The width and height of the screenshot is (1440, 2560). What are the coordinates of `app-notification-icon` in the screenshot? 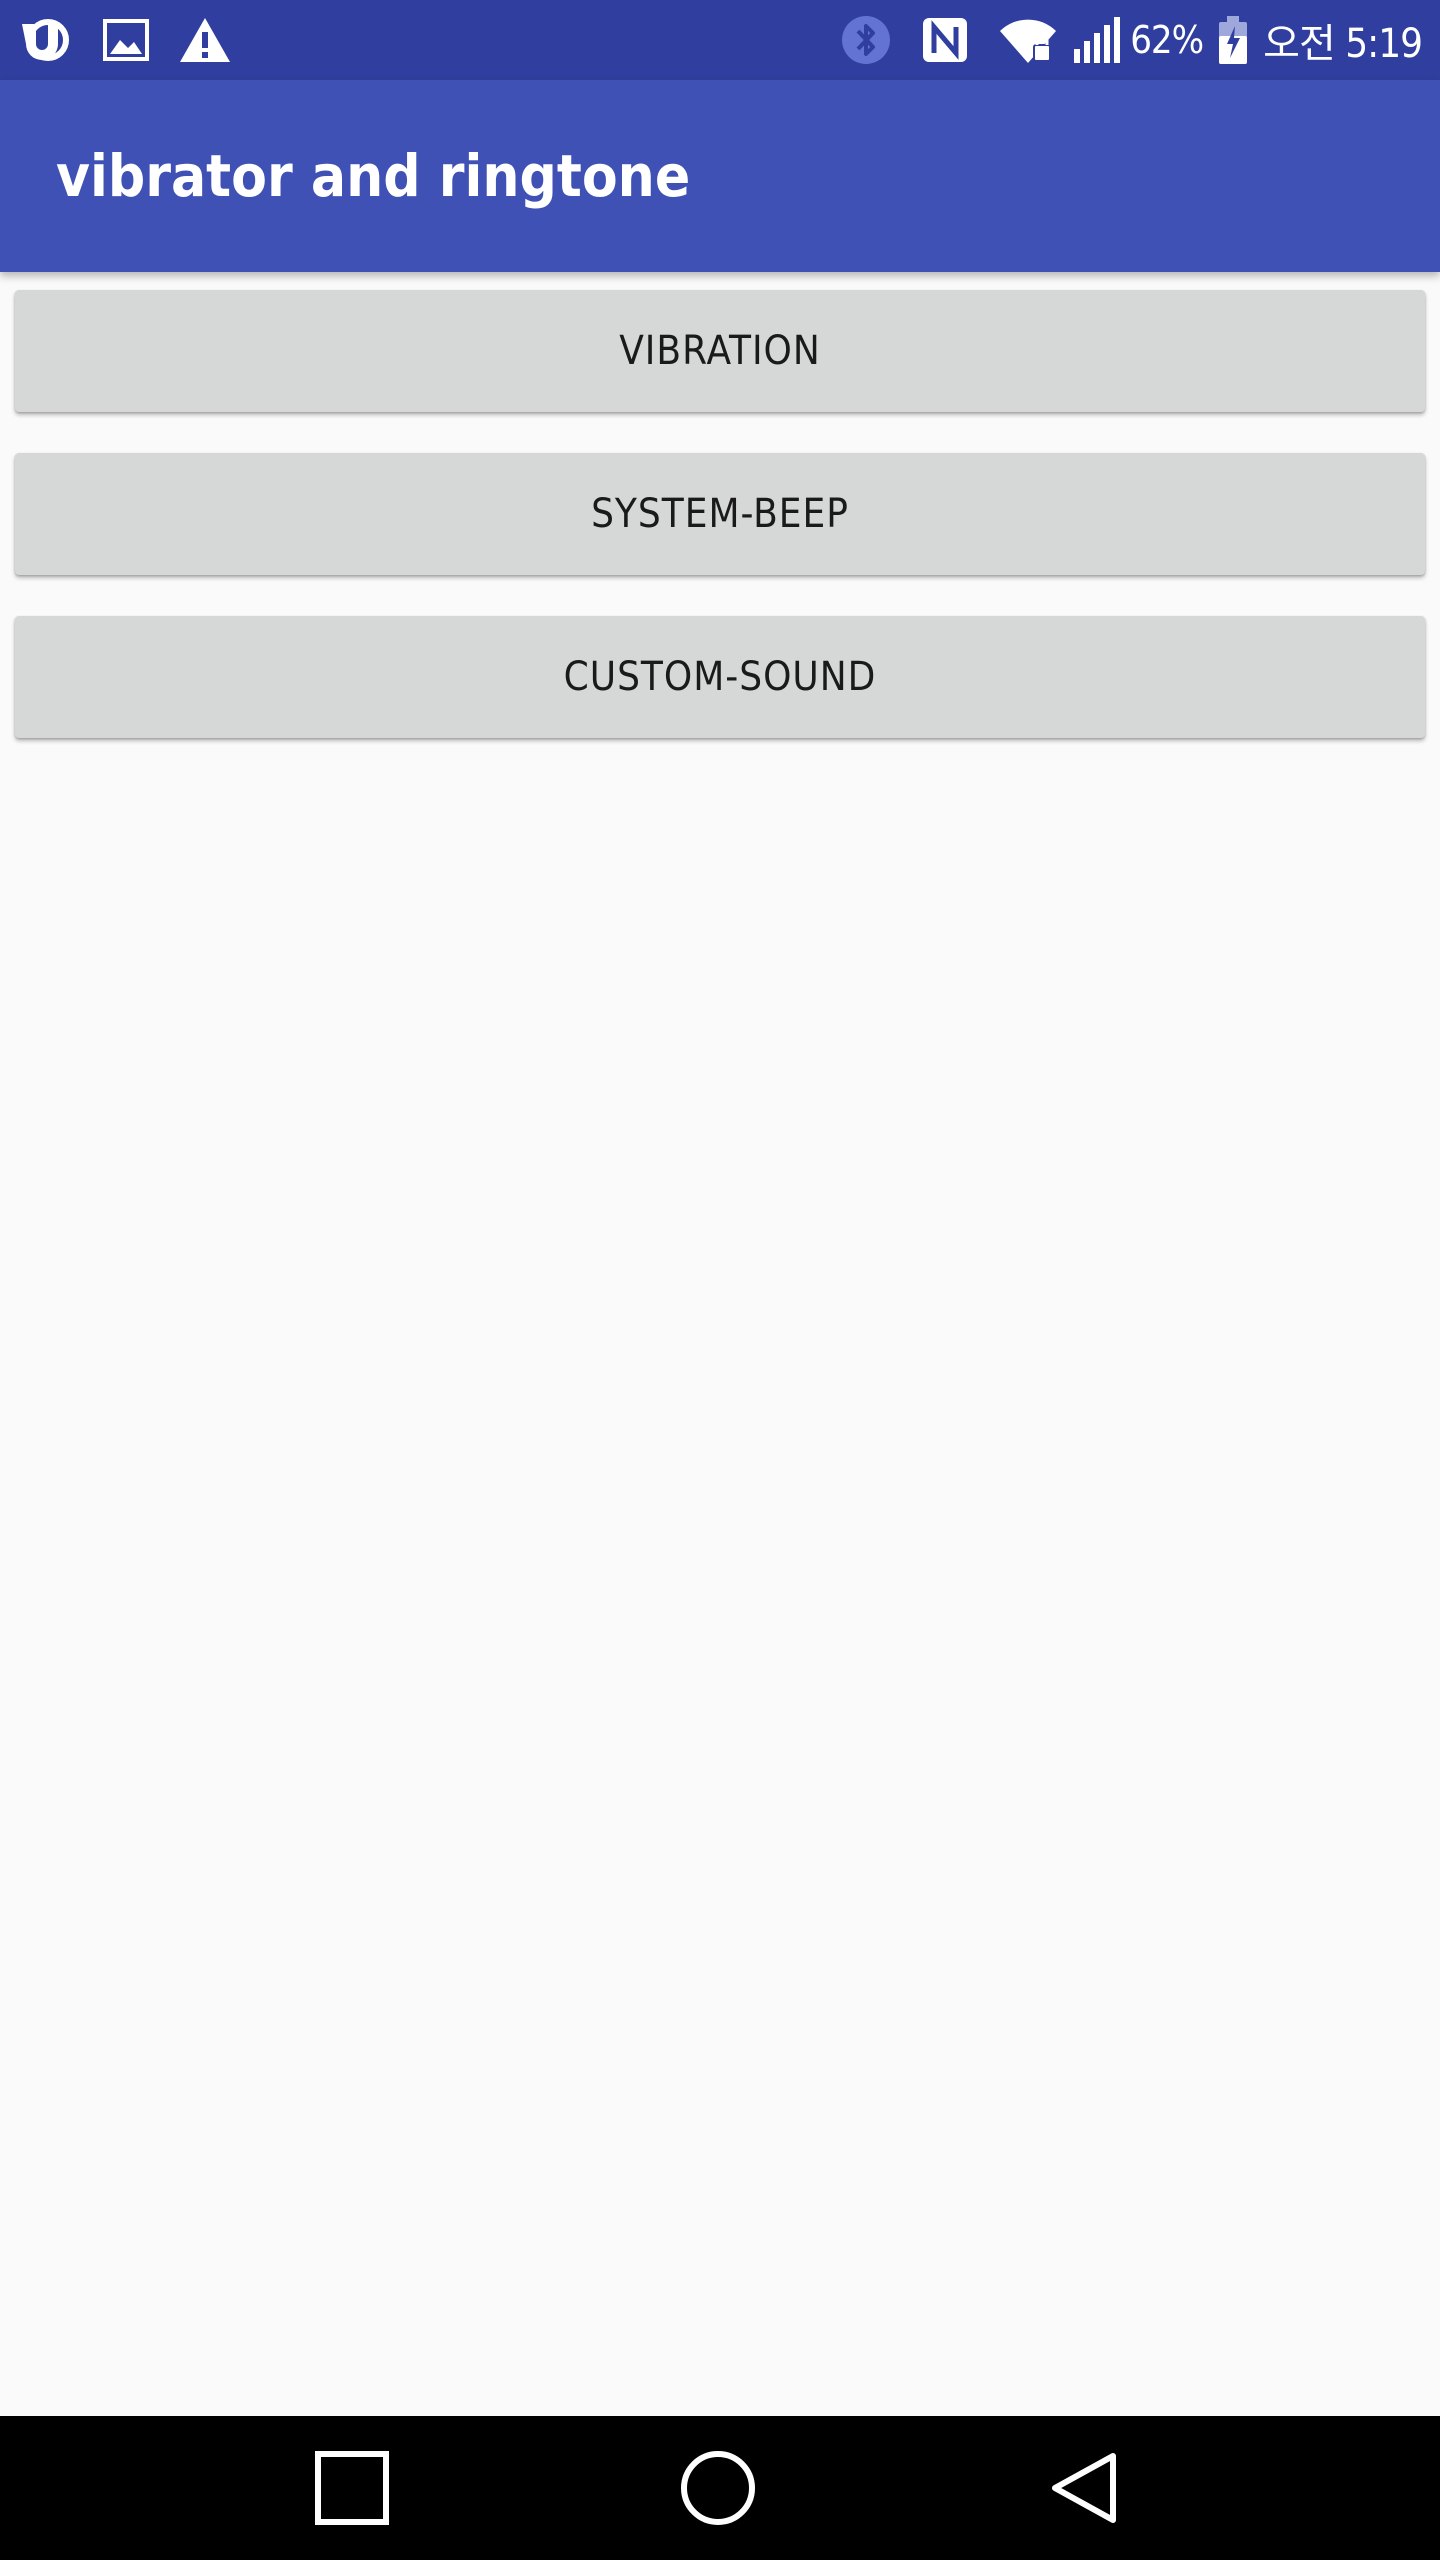 It's located at (46, 40).